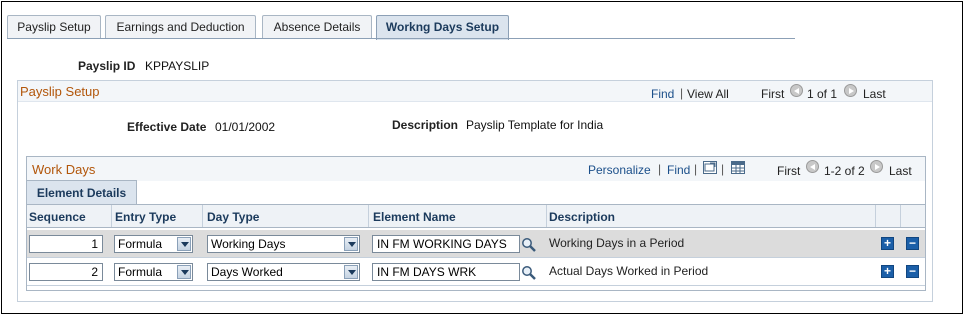 The width and height of the screenshot is (964, 315). What do you see at coordinates (710, 167) in the screenshot?
I see `view-in-new-window-icon` at bounding box center [710, 167].